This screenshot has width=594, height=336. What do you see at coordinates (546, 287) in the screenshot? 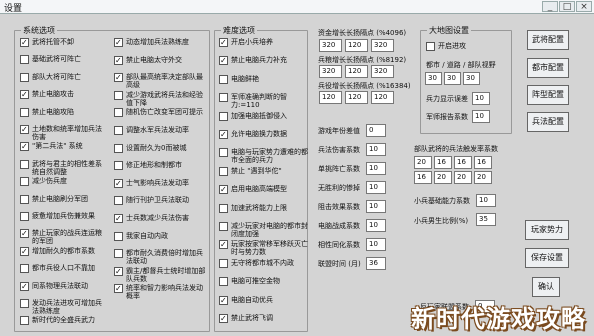
I see `ok-button: 确认` at bounding box center [546, 287].